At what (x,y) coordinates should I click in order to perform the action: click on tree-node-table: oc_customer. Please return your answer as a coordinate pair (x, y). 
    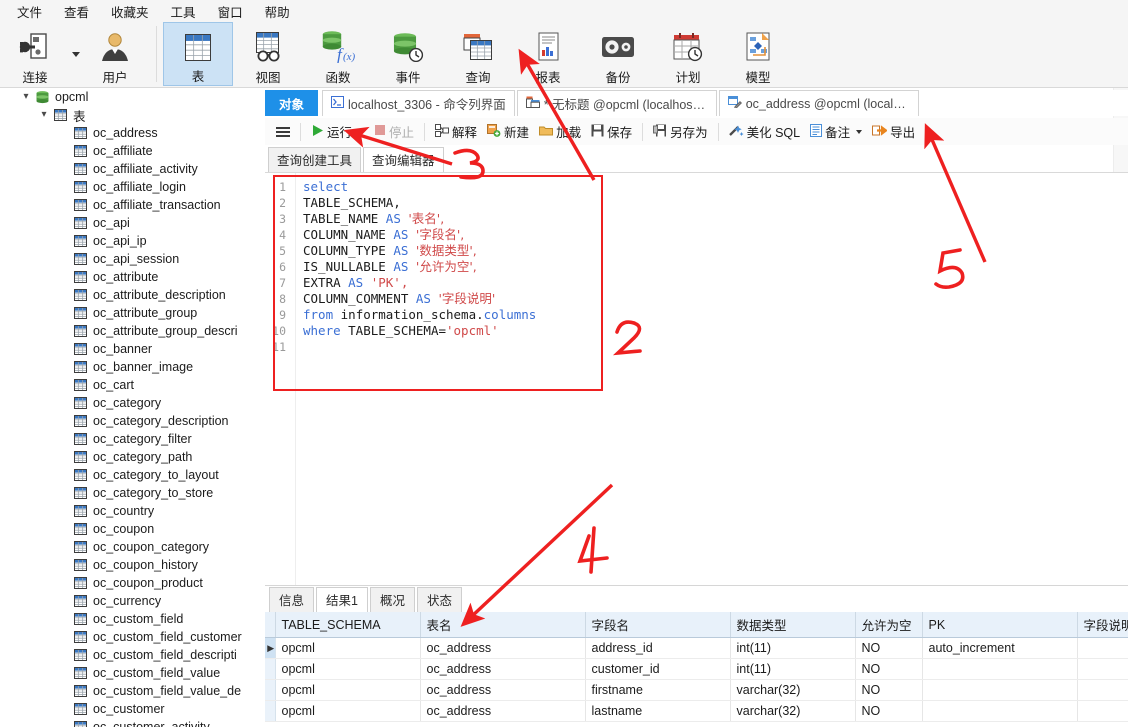
    Looking at the image, I should click on (132, 709).